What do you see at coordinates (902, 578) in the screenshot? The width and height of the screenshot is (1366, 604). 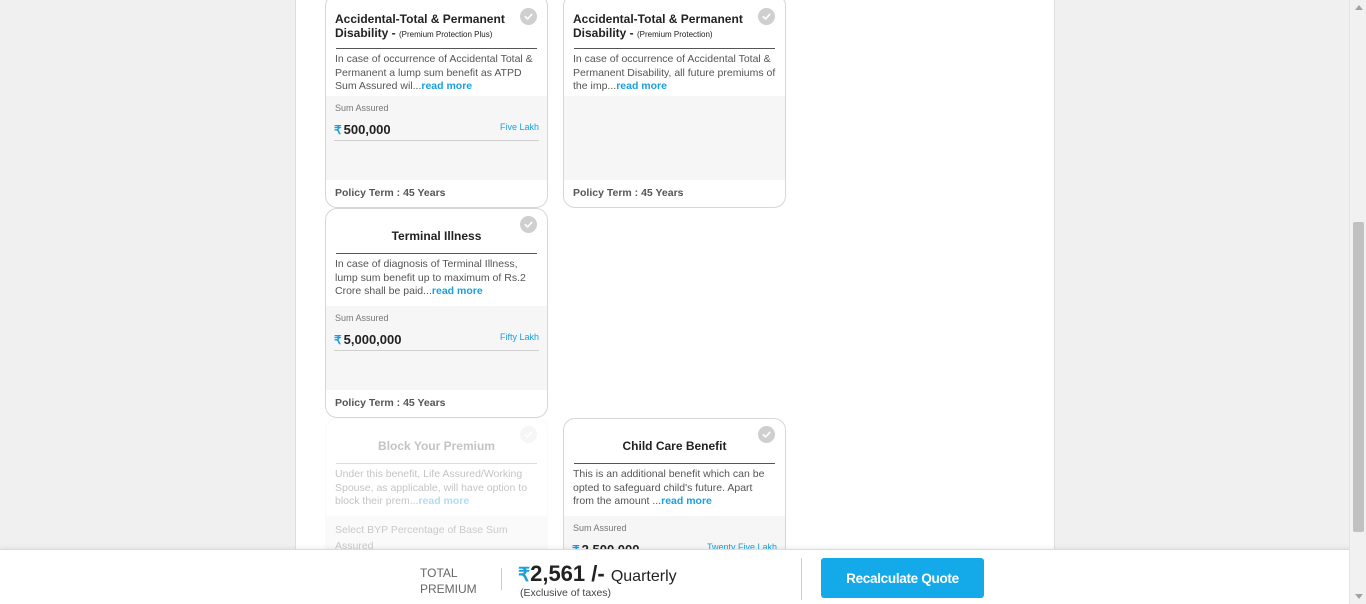 I see `recalculate-quote-button: Recalculate Quote` at bounding box center [902, 578].